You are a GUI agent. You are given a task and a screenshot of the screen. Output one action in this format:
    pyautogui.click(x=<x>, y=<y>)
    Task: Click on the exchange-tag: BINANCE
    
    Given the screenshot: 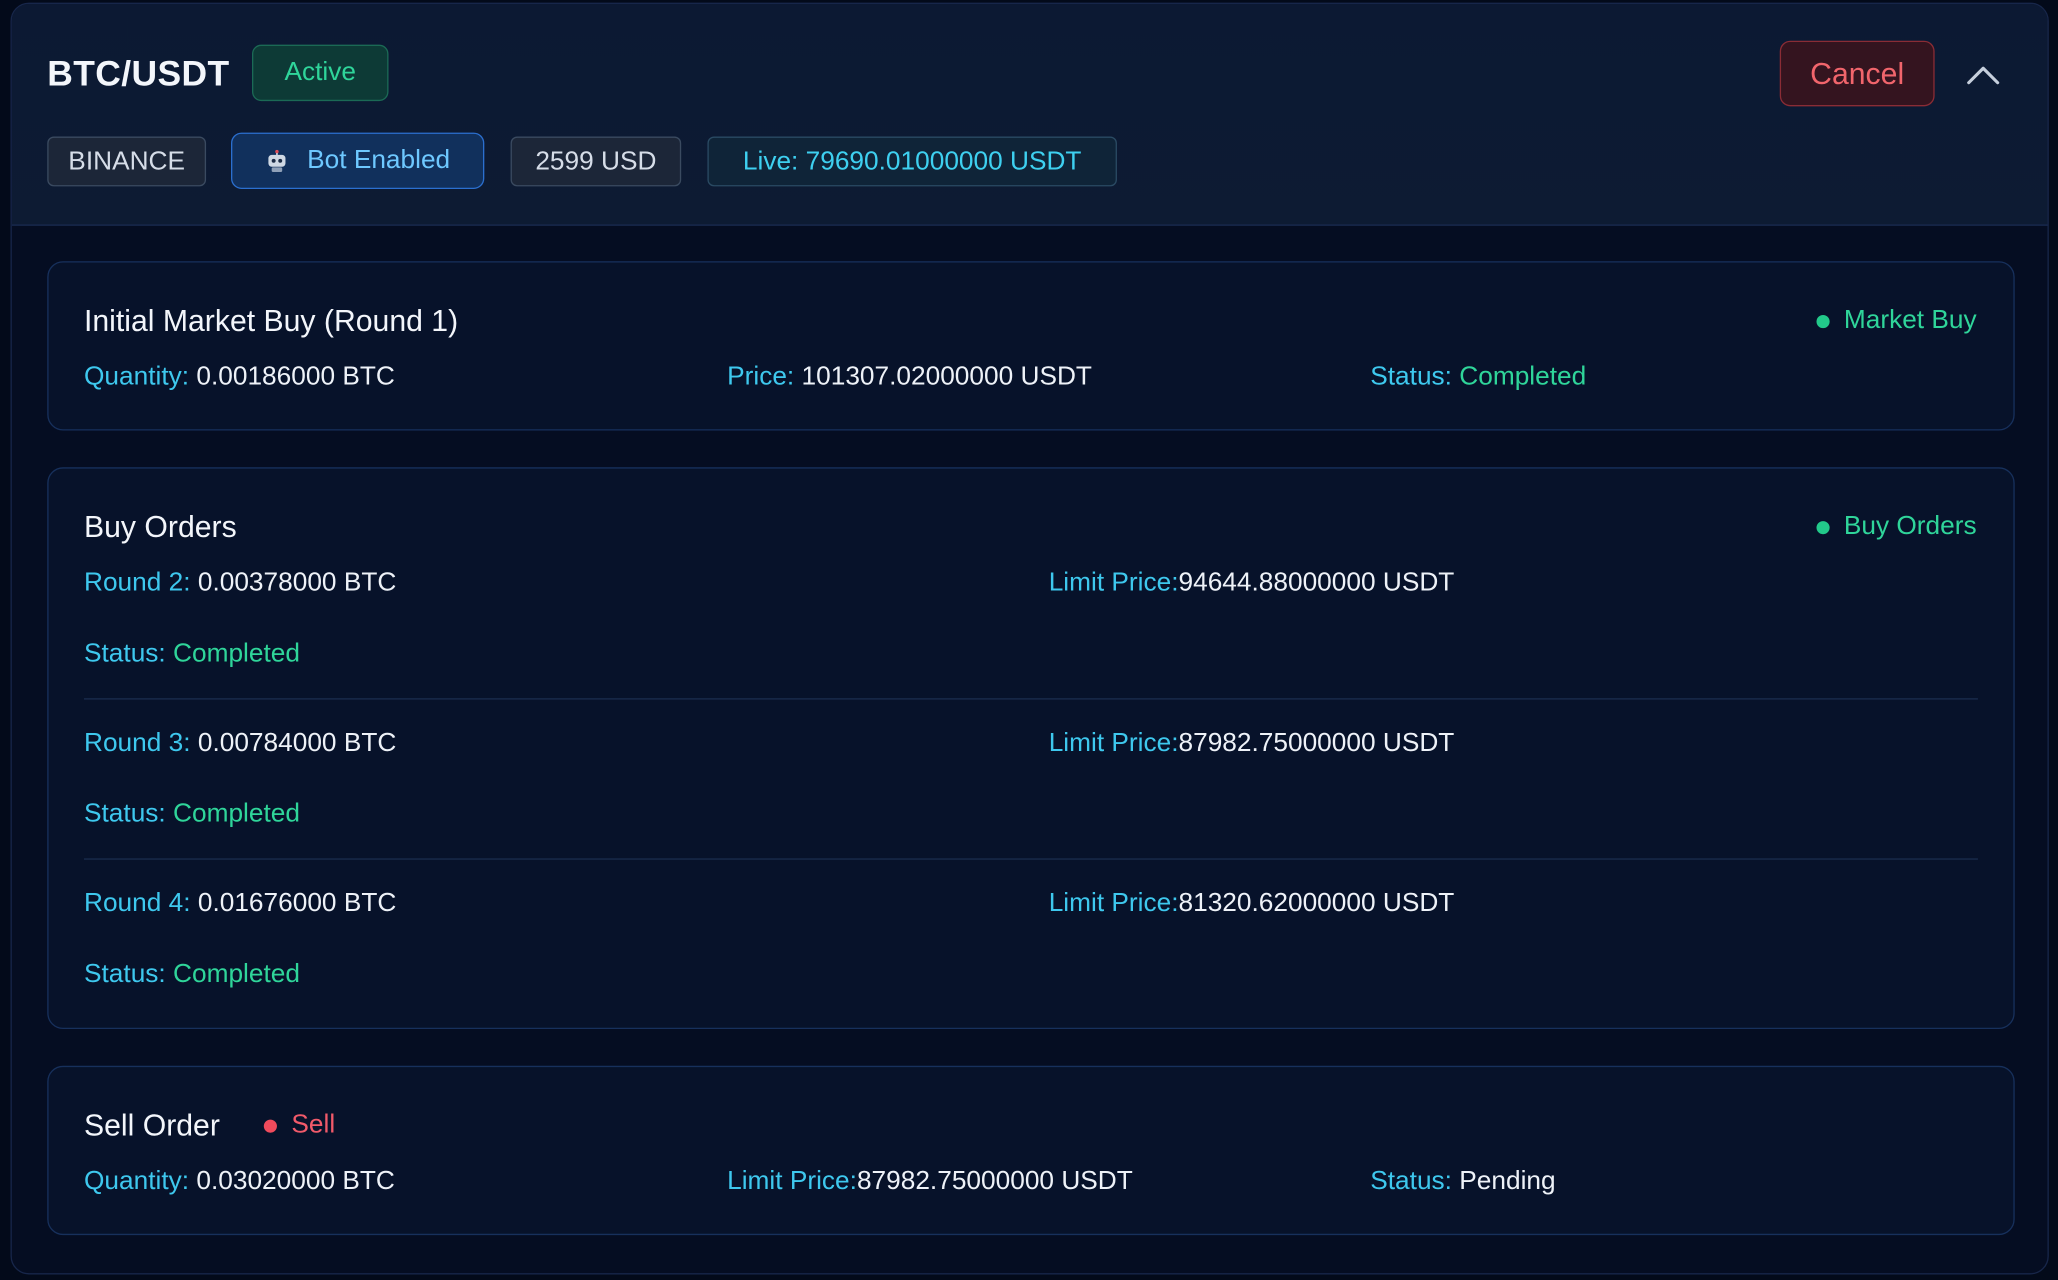 What is the action you would take?
    pyautogui.click(x=127, y=161)
    